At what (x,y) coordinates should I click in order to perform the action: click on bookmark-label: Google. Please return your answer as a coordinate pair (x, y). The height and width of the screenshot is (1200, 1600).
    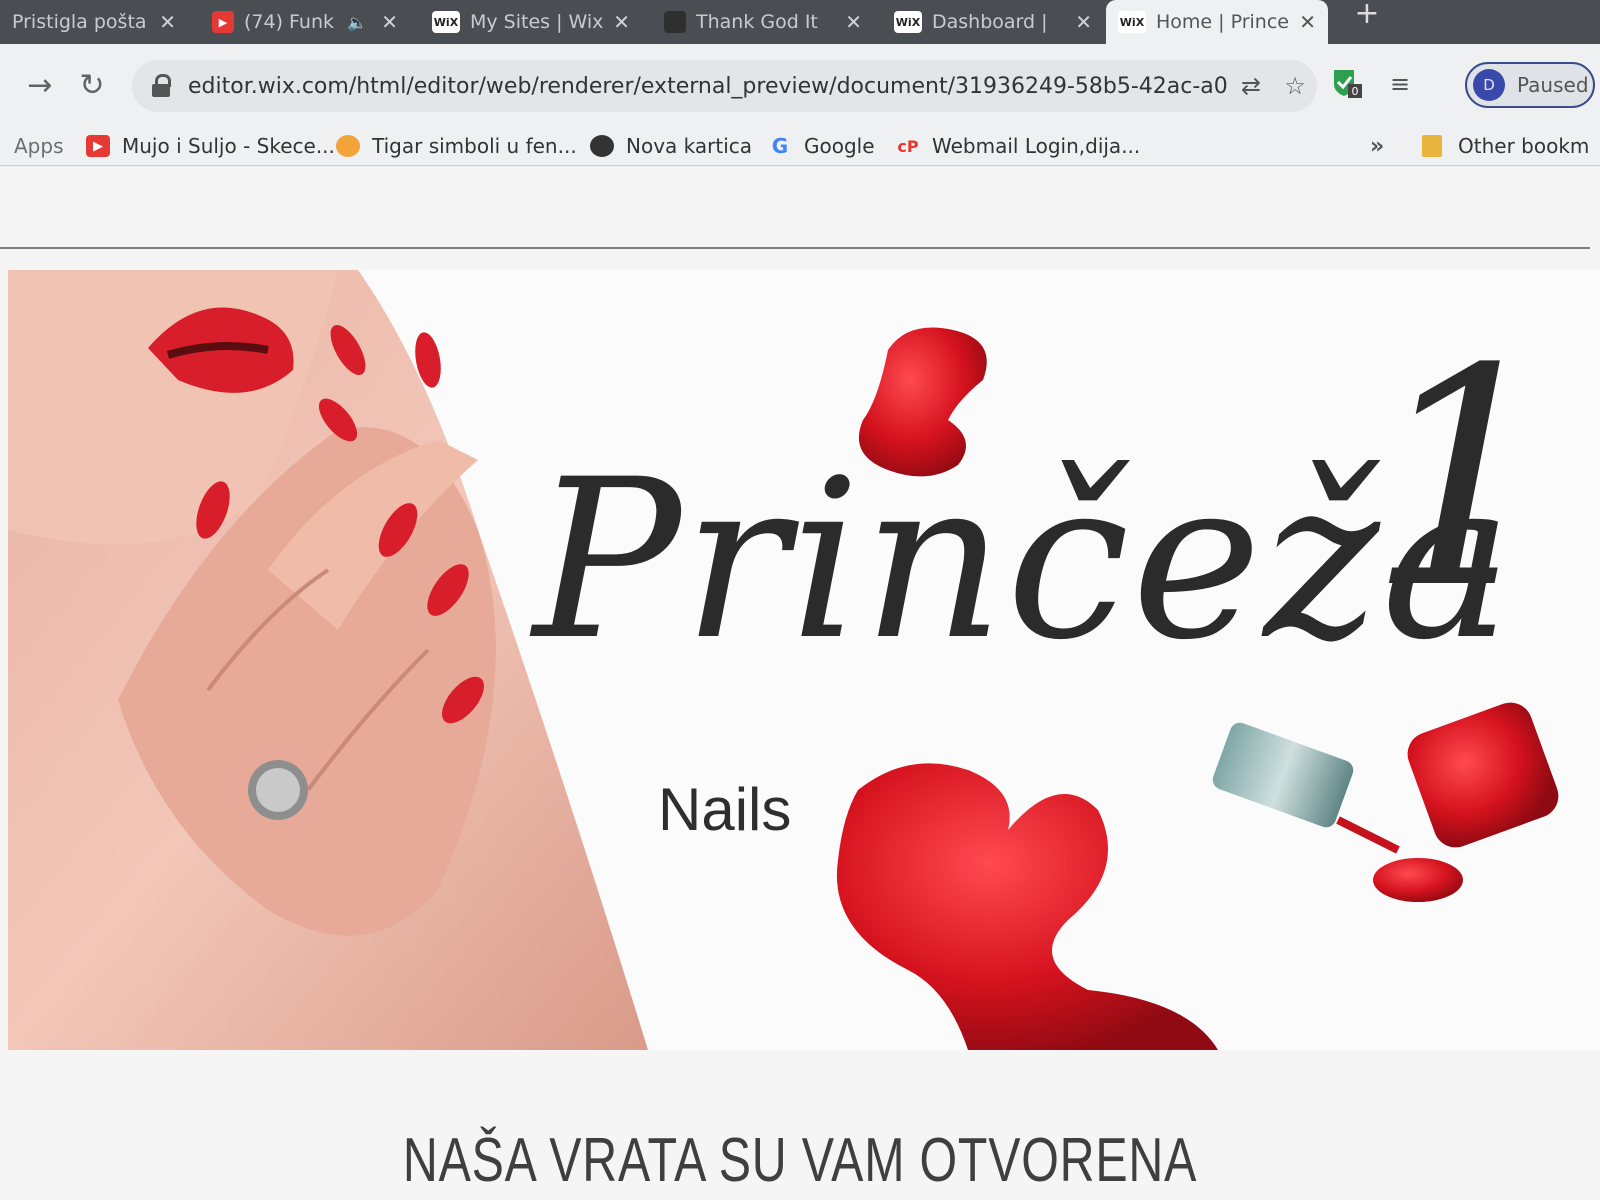
    Looking at the image, I should click on (839, 146).